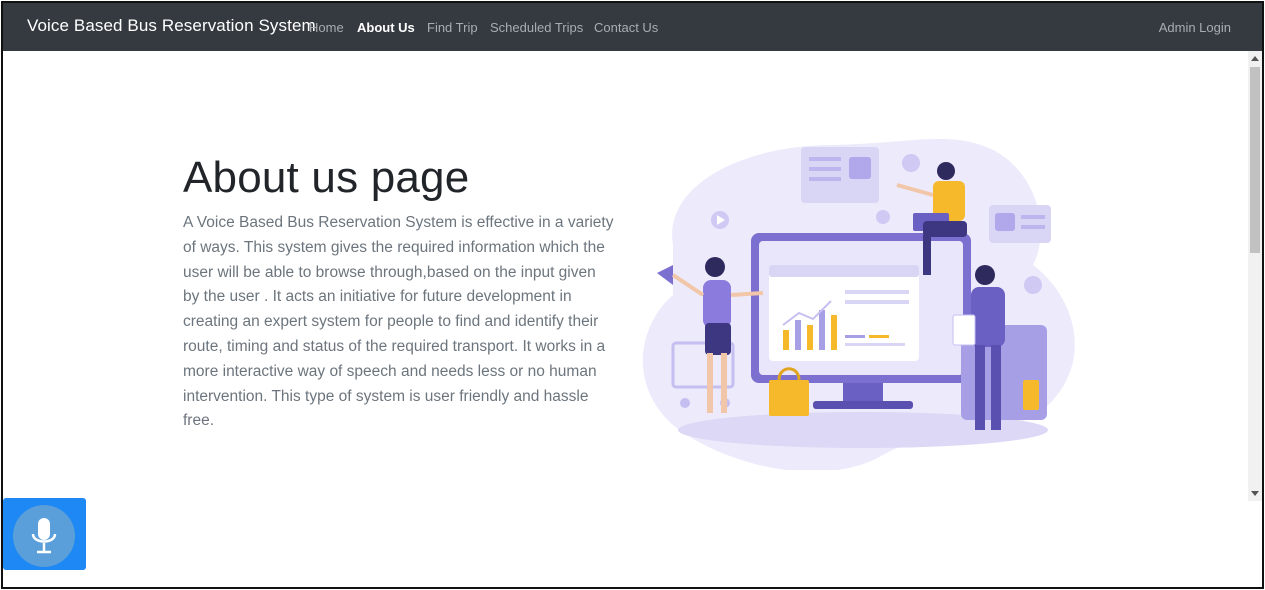 This screenshot has width=1265, height=590. Describe the element at coordinates (1195, 27) in the screenshot. I see `admin-login-link: Admin Login` at that location.